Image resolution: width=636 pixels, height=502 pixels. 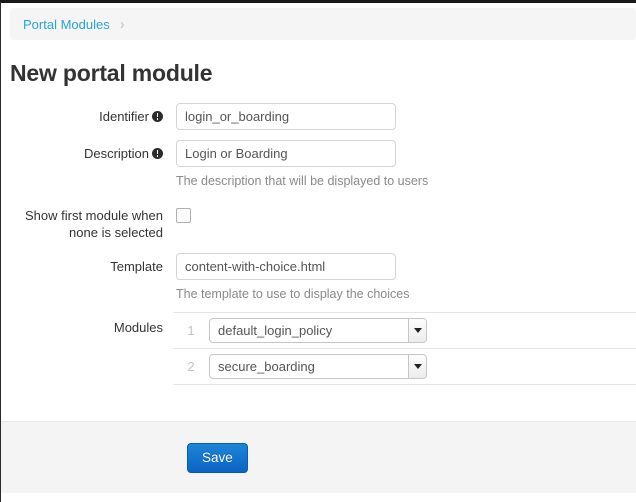 What do you see at coordinates (93, 224) in the screenshot?
I see `show-first-module-label: Show first module when none is selected` at bounding box center [93, 224].